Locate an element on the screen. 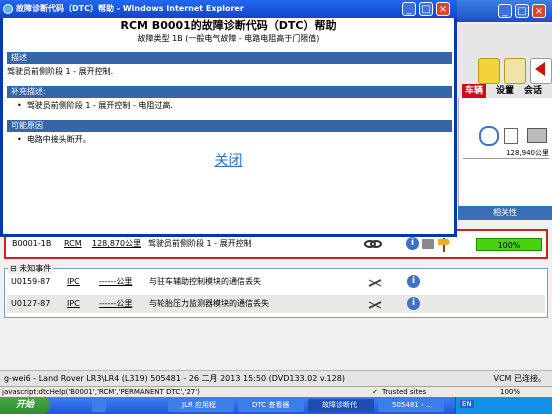 The height and width of the screenshot is (414, 552). page-title: RCM B0001的故障诊断代码（DTC）帮助 is located at coordinates (228, 25).